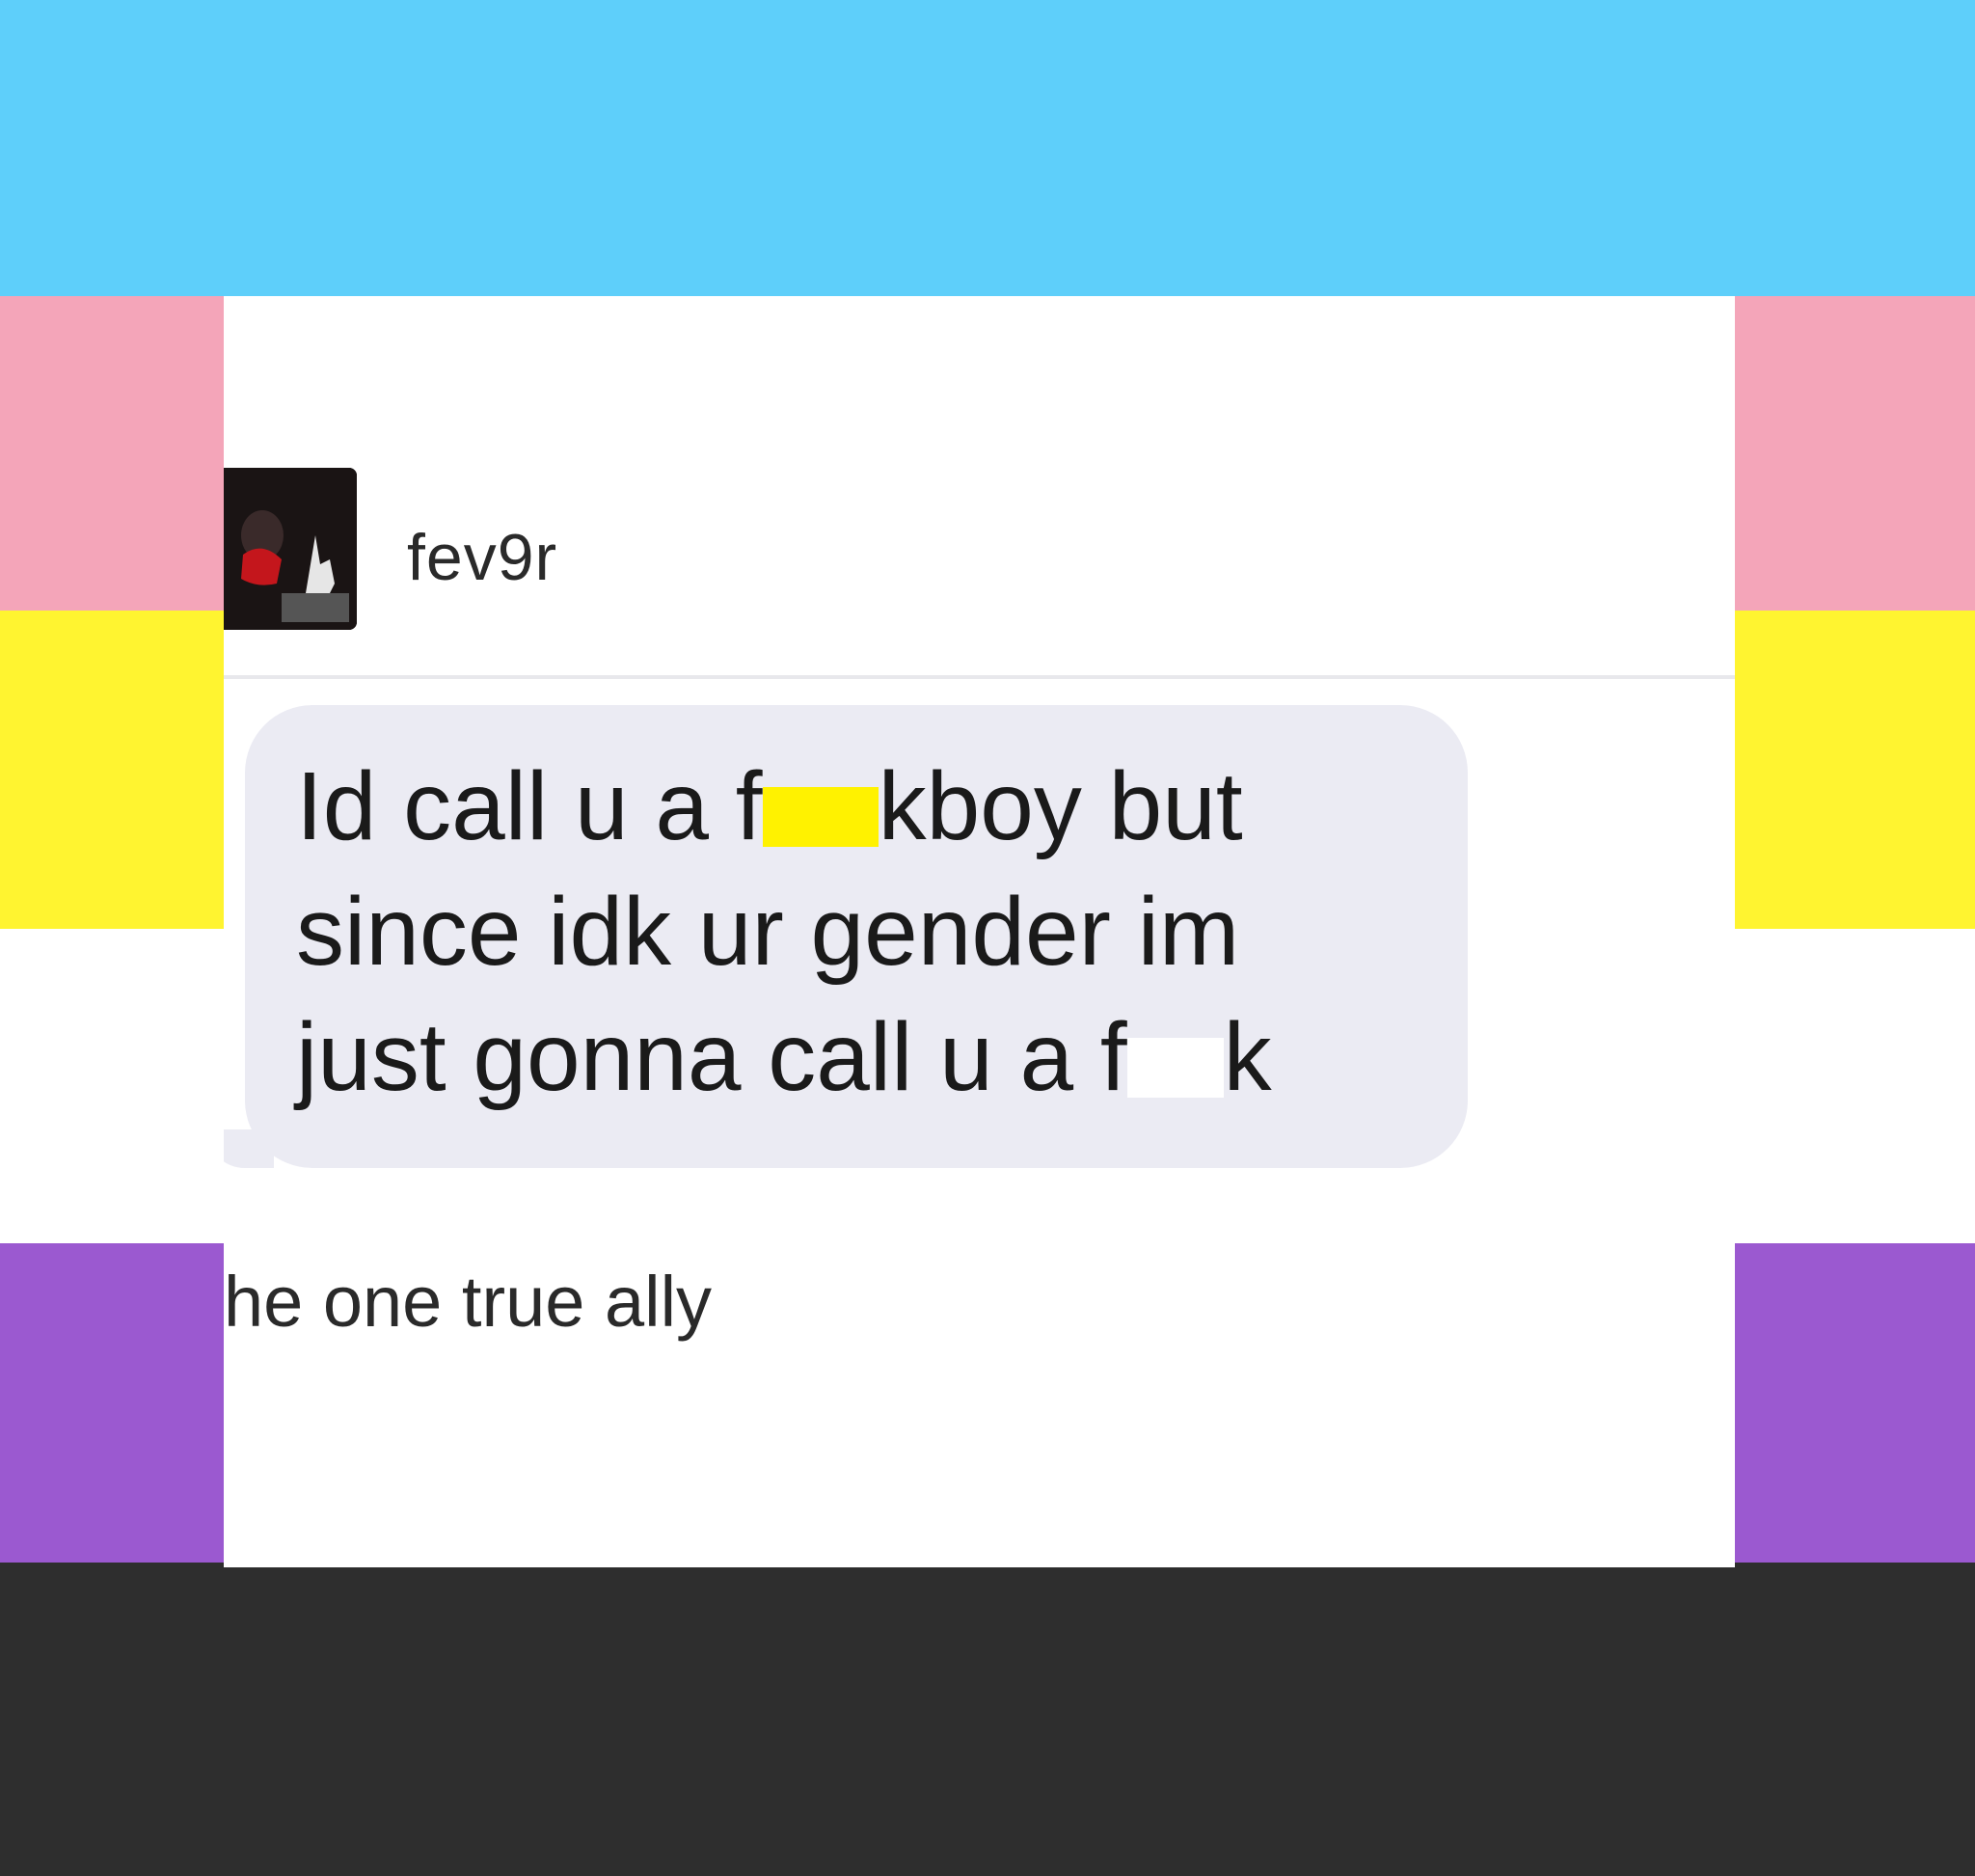  What do you see at coordinates (529, 806) in the screenshot?
I see `message-line1-start: Id call u a f` at bounding box center [529, 806].